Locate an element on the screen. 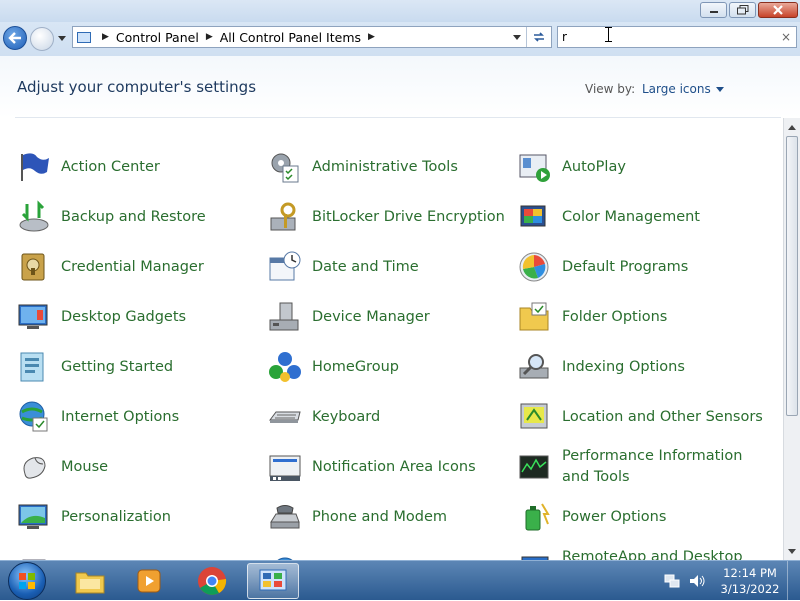  breadcrumb-control-panel: Control Panel is located at coordinates (157, 37).